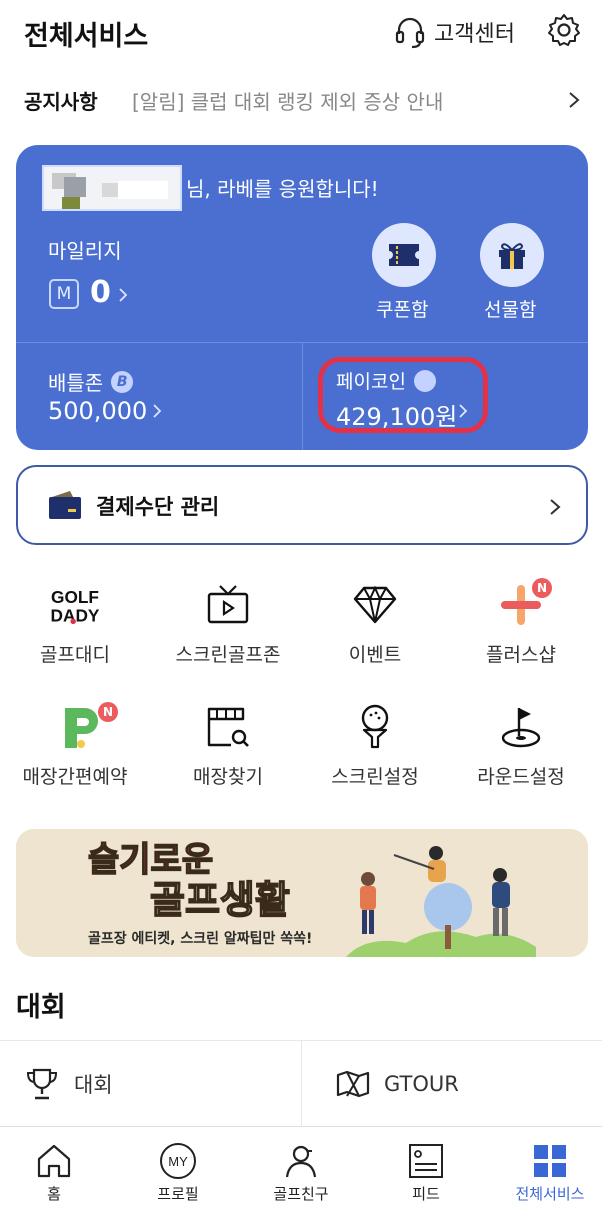 Image resolution: width=602 pixels, height=1232 pixels. What do you see at coordinates (302, 505) in the screenshot?
I see `payment-method-button: 결제수단 관리` at bounding box center [302, 505].